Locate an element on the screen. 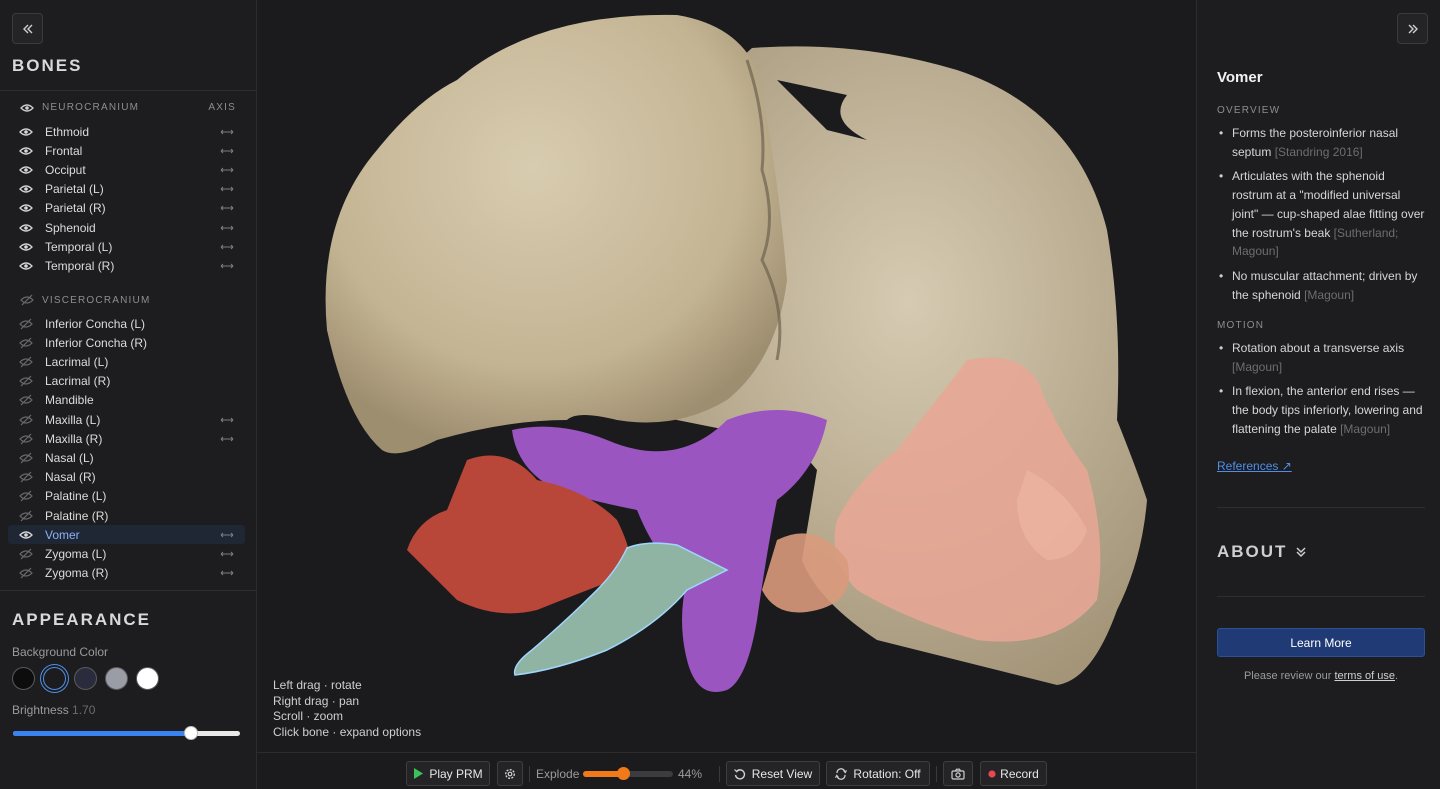 The image size is (1440, 789). reset-view-button: Reset View is located at coordinates (773, 773).